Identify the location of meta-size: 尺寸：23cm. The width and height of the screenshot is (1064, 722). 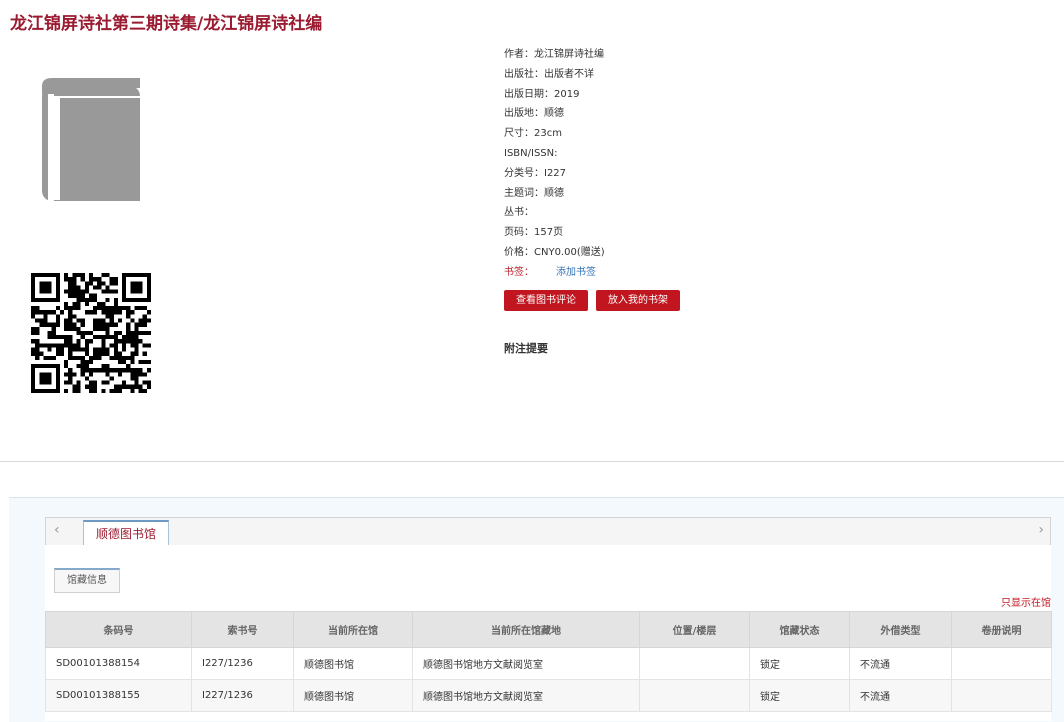
(533, 134).